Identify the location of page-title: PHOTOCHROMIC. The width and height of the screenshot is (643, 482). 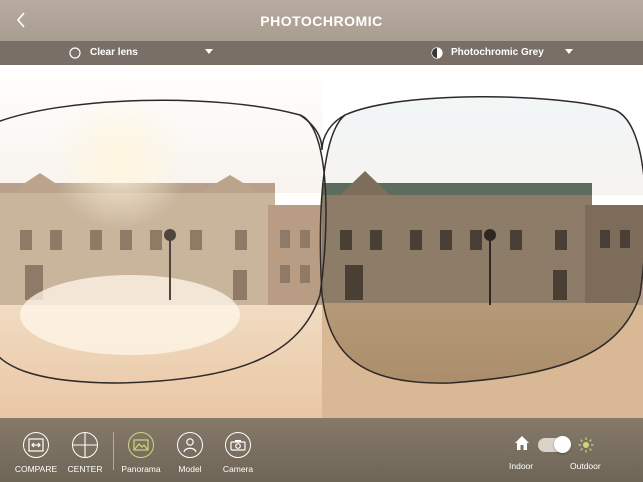
(321, 20).